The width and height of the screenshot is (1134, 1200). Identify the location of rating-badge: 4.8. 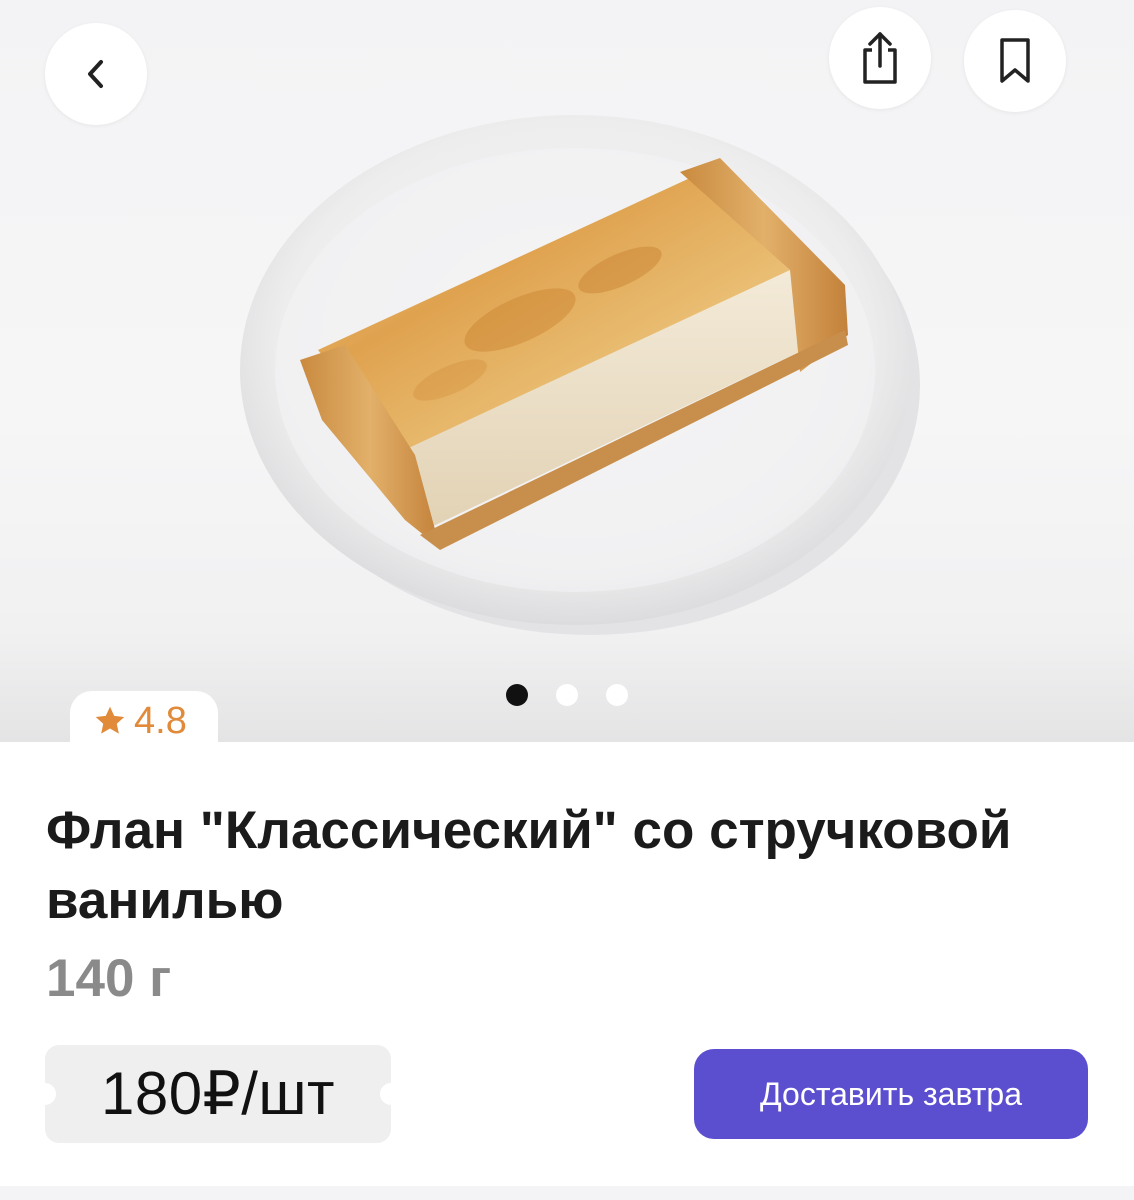
(144, 721).